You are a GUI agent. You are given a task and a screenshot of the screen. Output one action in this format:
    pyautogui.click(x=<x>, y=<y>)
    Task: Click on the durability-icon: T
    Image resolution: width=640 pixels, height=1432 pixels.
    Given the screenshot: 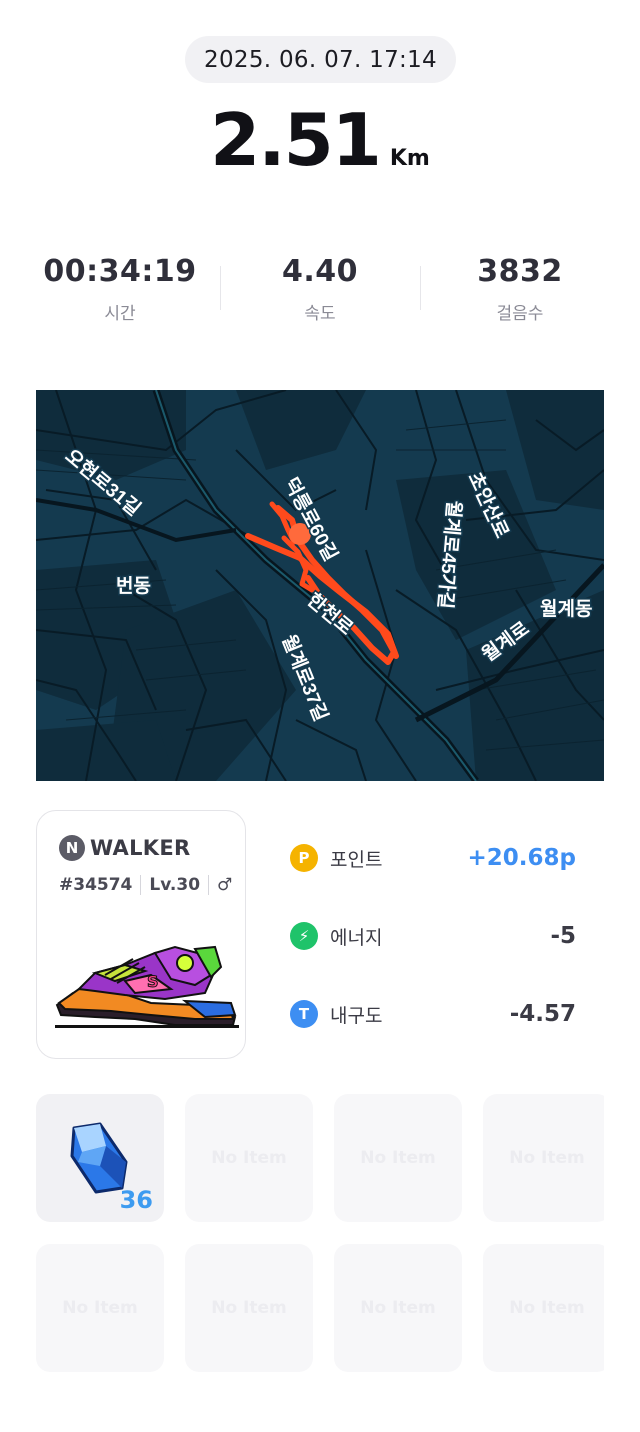 What is the action you would take?
    pyautogui.click(x=304, y=1014)
    